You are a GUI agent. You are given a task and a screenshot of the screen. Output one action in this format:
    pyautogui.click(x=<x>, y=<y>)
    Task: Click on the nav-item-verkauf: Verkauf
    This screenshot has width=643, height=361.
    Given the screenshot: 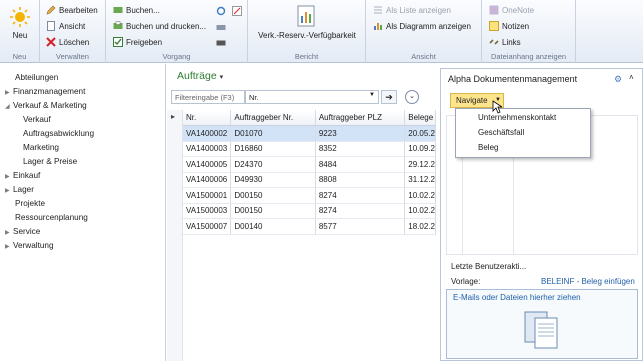 What is the action you would take?
    pyautogui.click(x=37, y=119)
    